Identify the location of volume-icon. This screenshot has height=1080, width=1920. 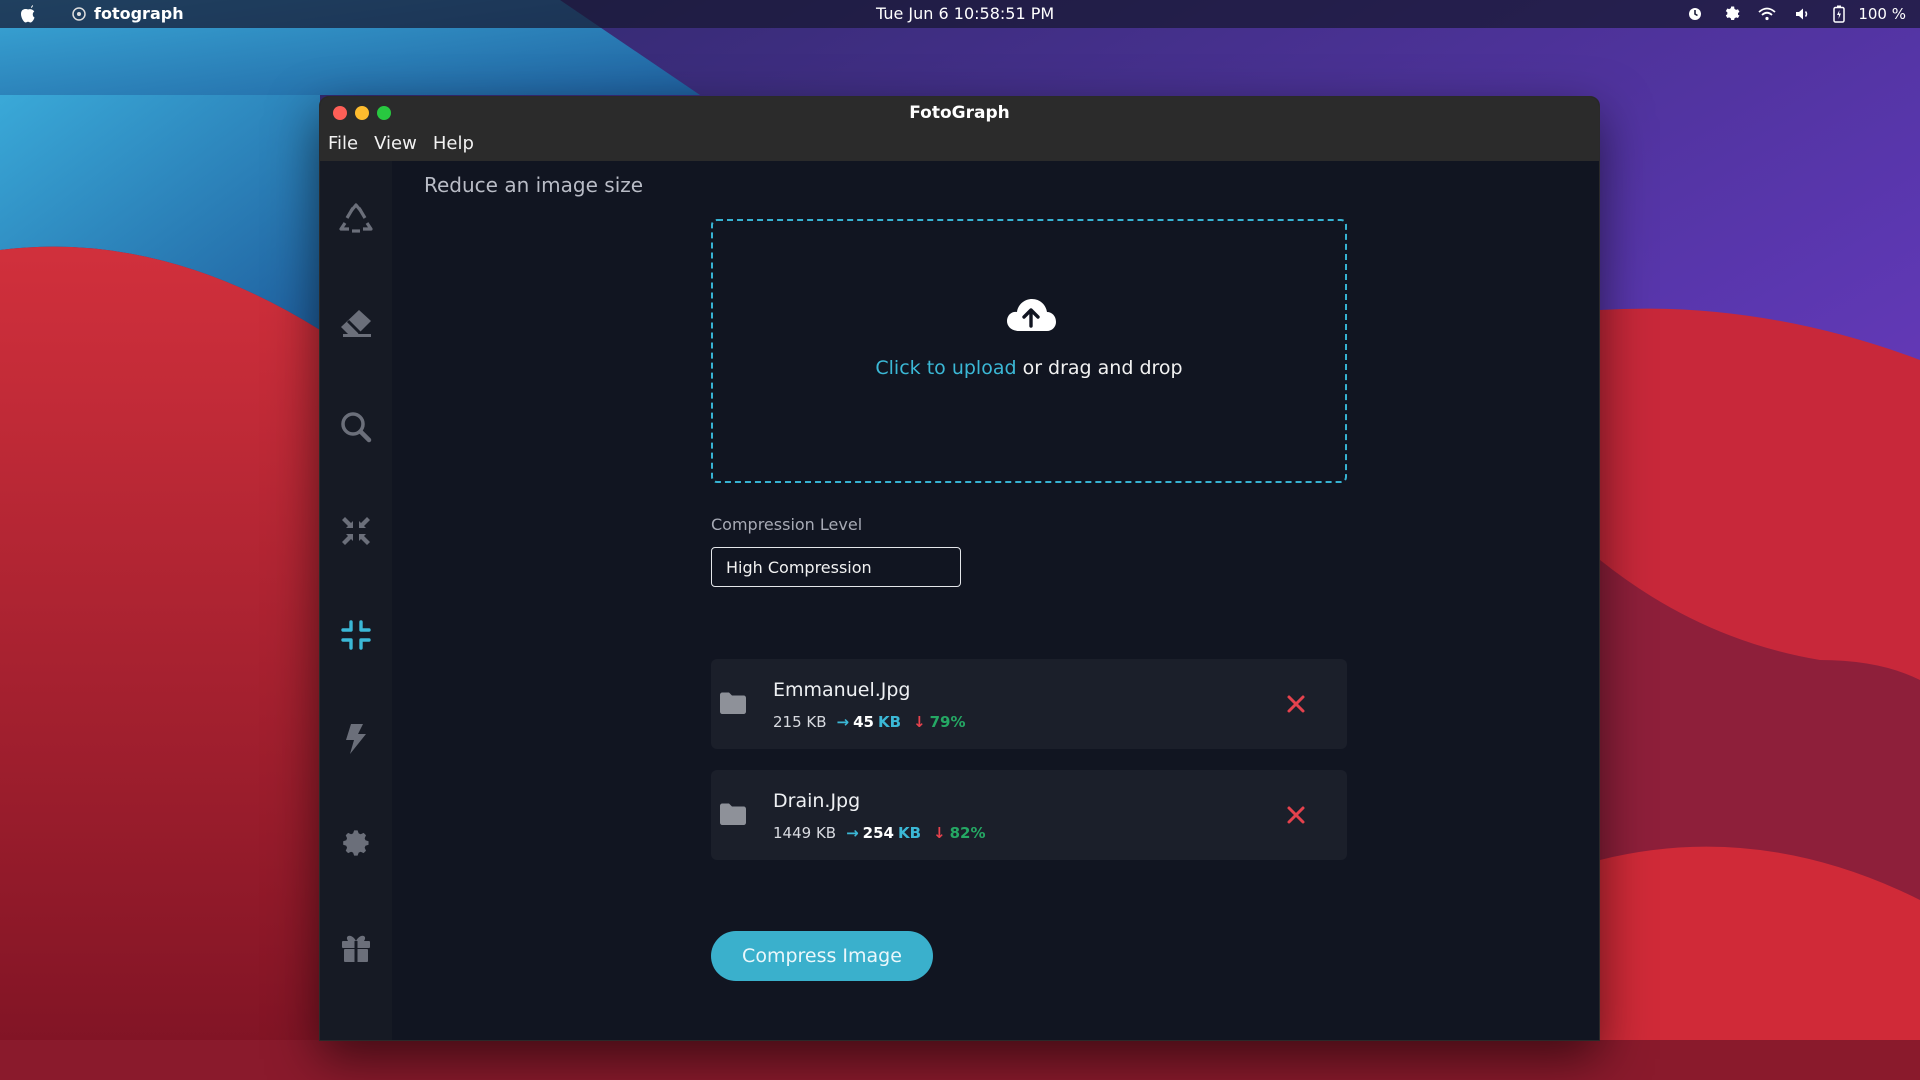
(1803, 14).